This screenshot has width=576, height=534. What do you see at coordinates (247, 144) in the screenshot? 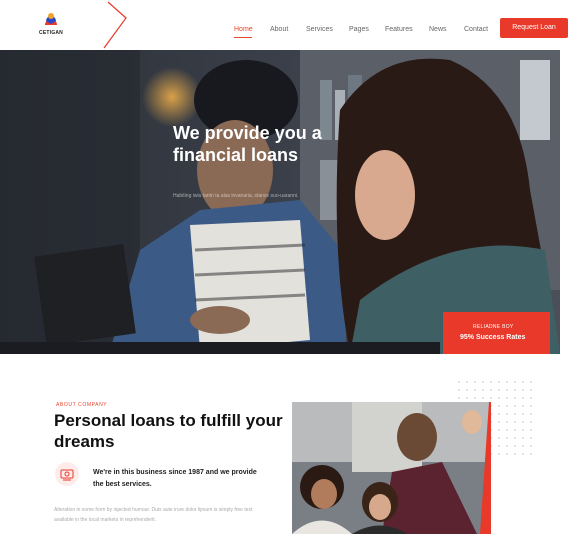
I see `hero-title: We provide you a financial loans` at bounding box center [247, 144].